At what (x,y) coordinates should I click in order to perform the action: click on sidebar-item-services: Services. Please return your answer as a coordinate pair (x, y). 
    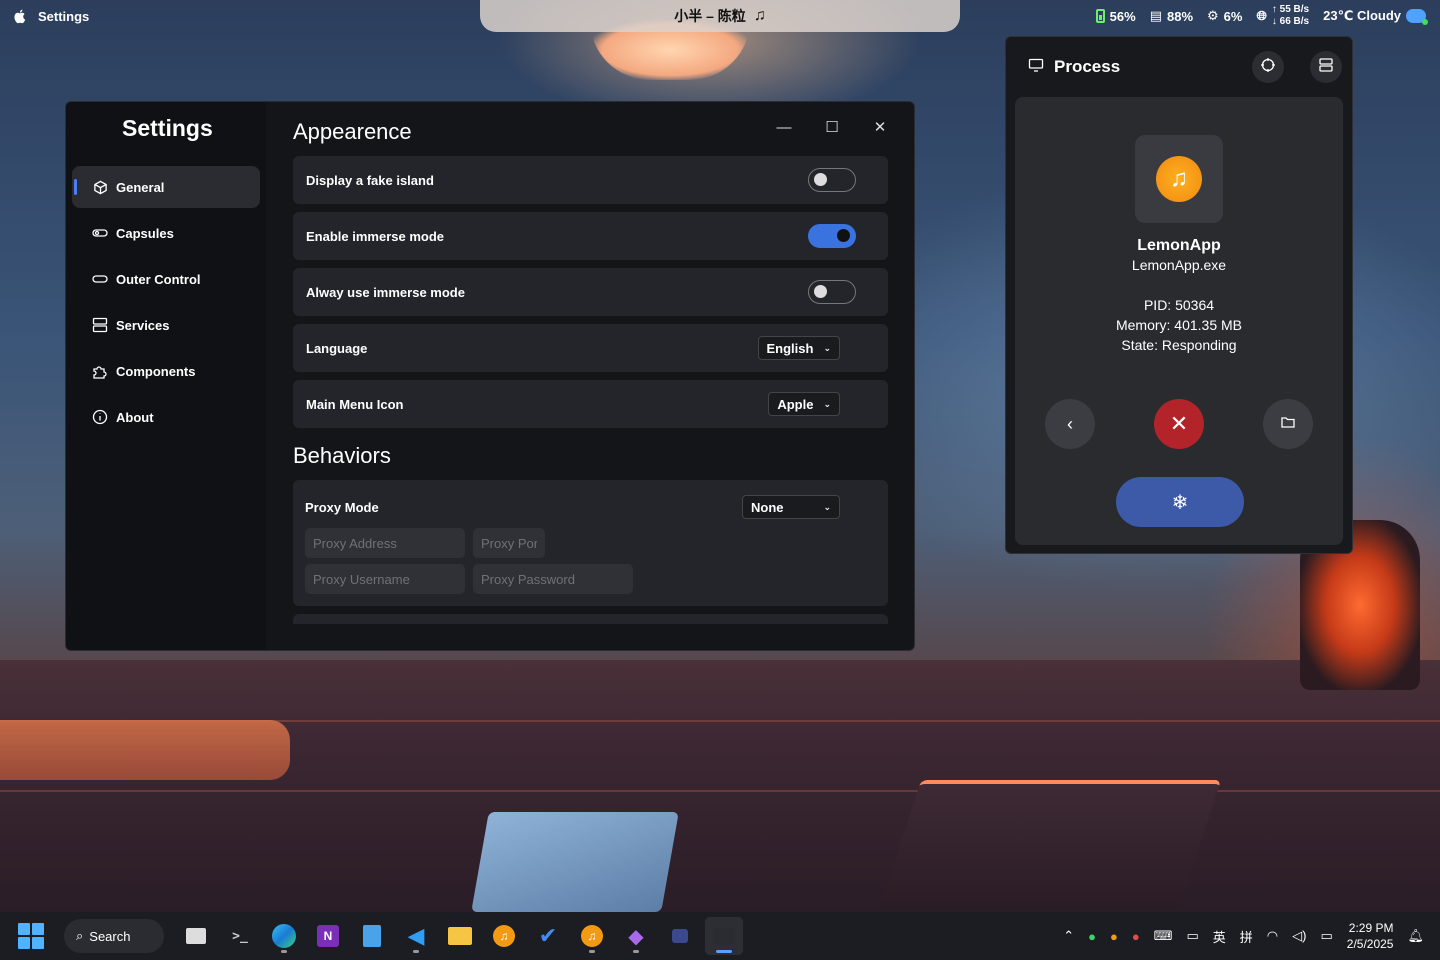
    Looking at the image, I should click on (166, 325).